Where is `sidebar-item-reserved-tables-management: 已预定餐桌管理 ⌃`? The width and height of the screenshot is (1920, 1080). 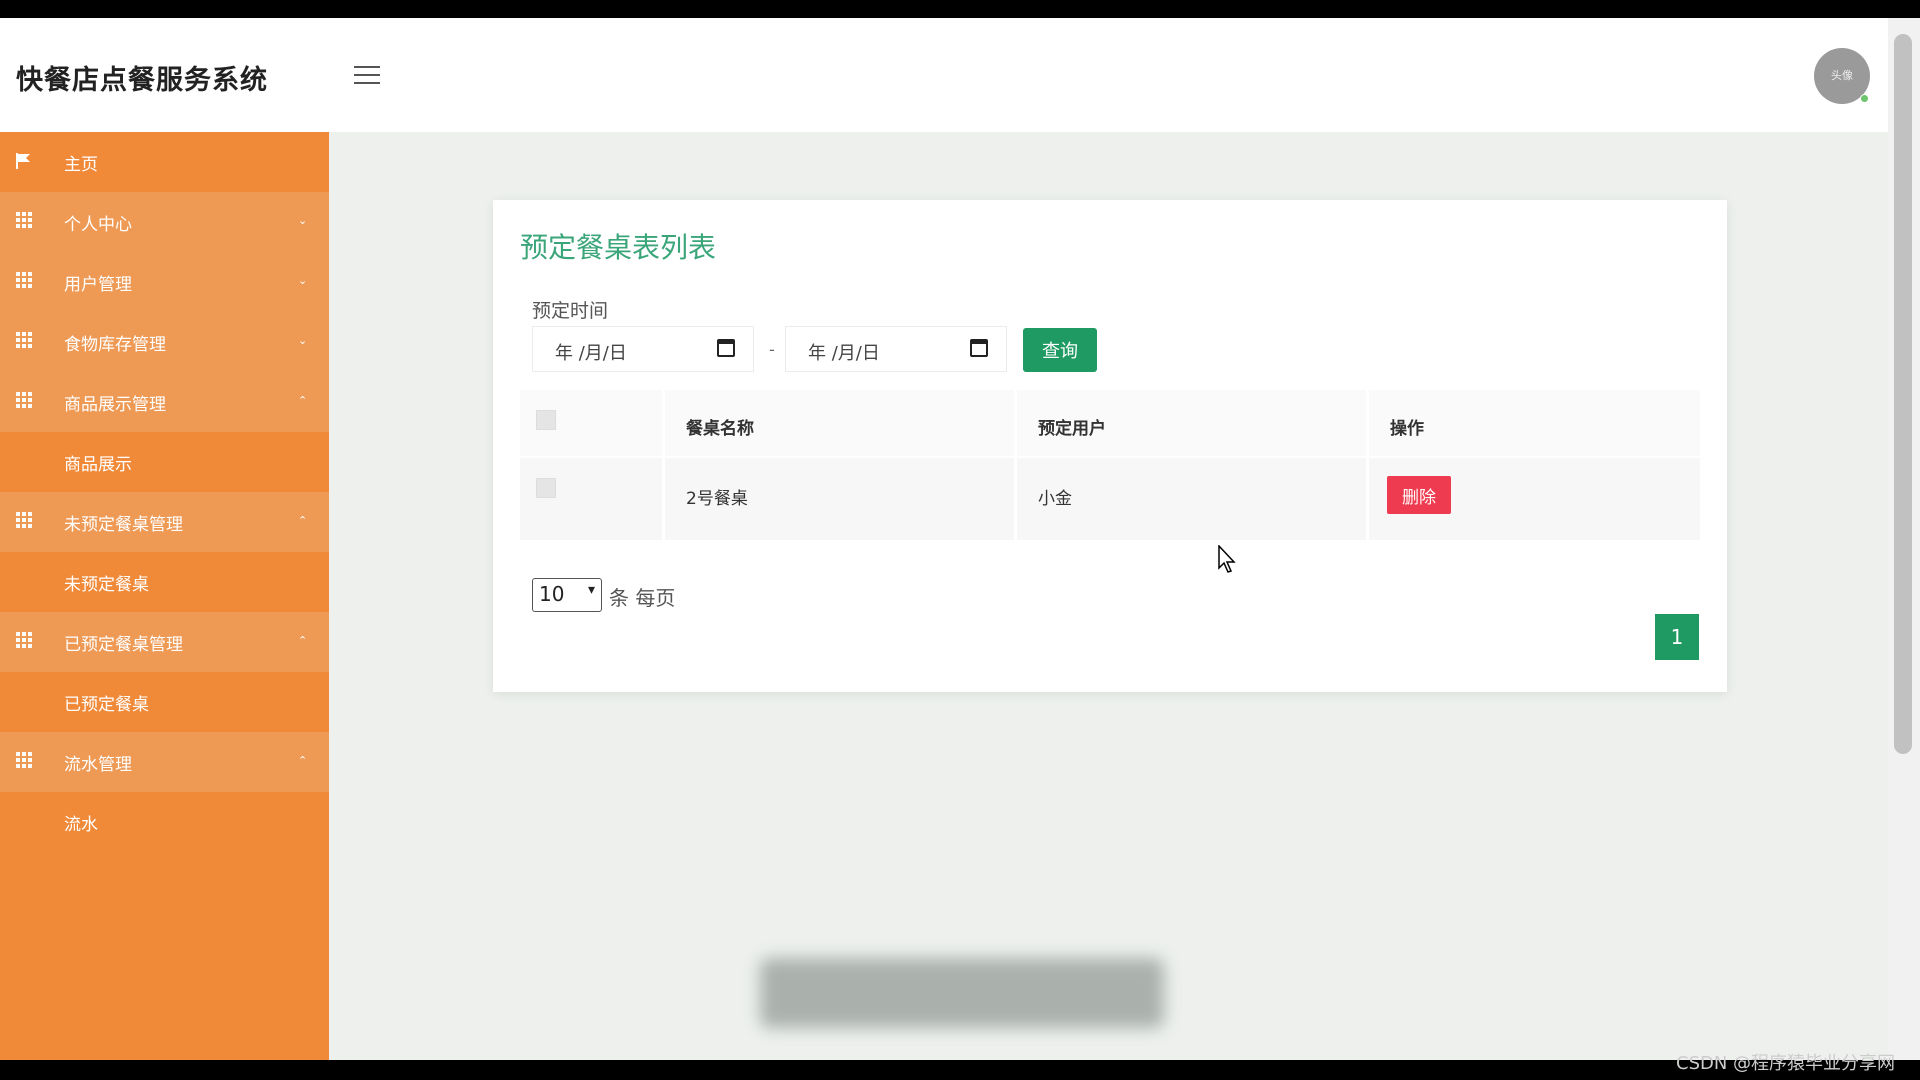 sidebar-item-reserved-tables-management: 已预定餐桌管理 ⌃ is located at coordinates (164, 642).